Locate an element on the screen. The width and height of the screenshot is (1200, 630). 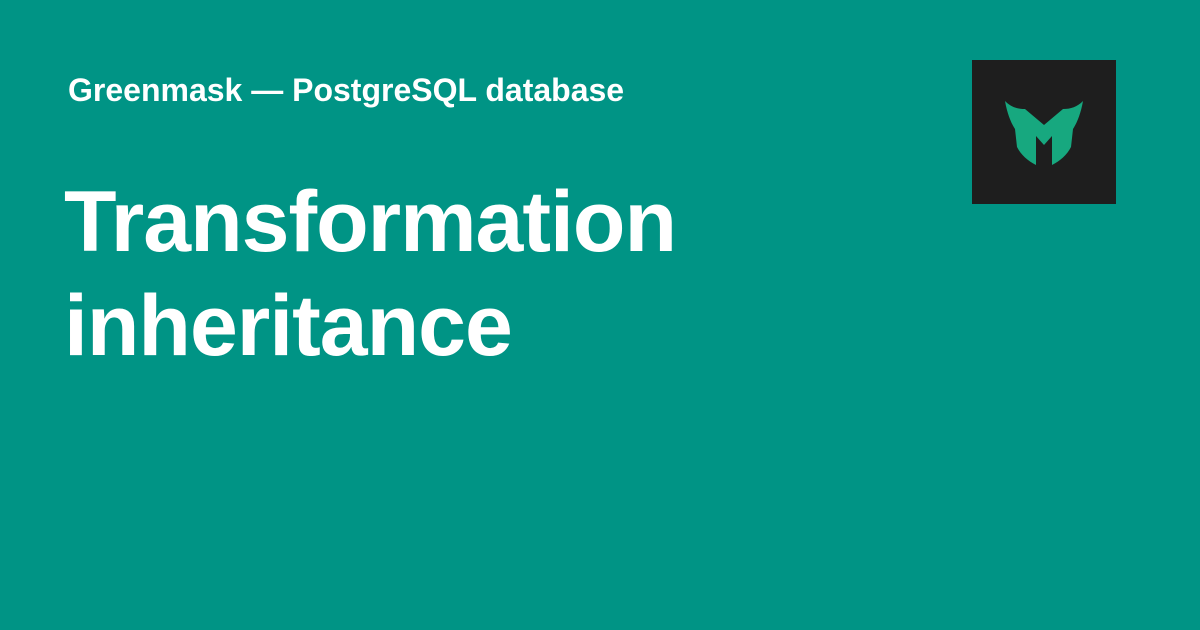
logo is located at coordinates (1044, 132).